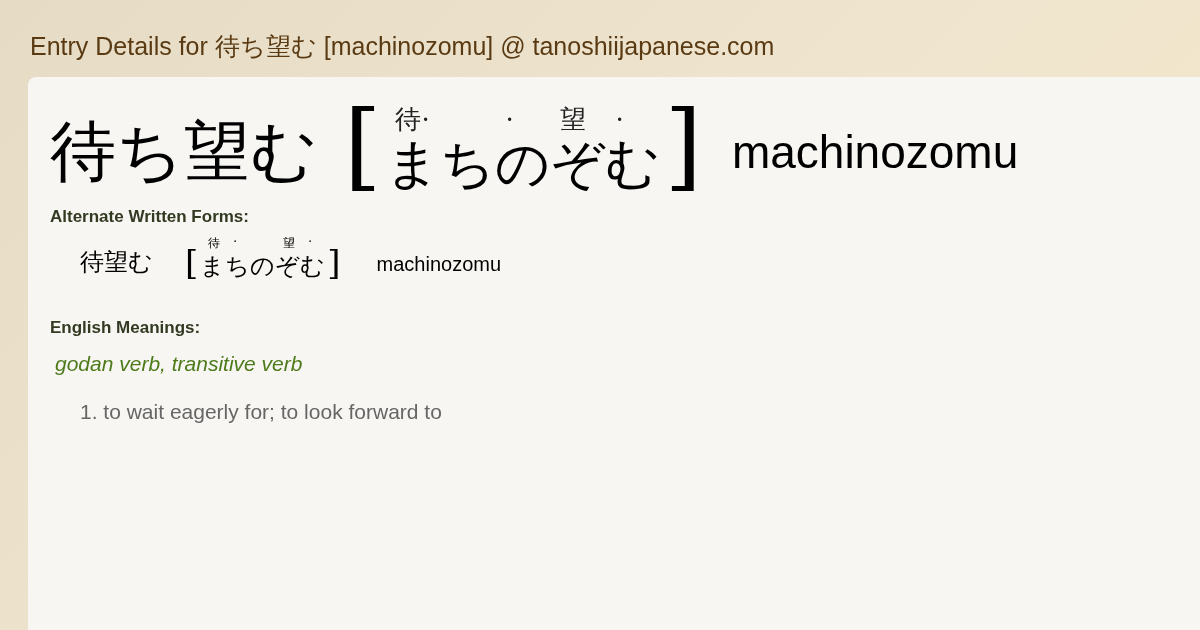  I want to click on section-heading: Alternate Written Forms:, so click(150, 217).